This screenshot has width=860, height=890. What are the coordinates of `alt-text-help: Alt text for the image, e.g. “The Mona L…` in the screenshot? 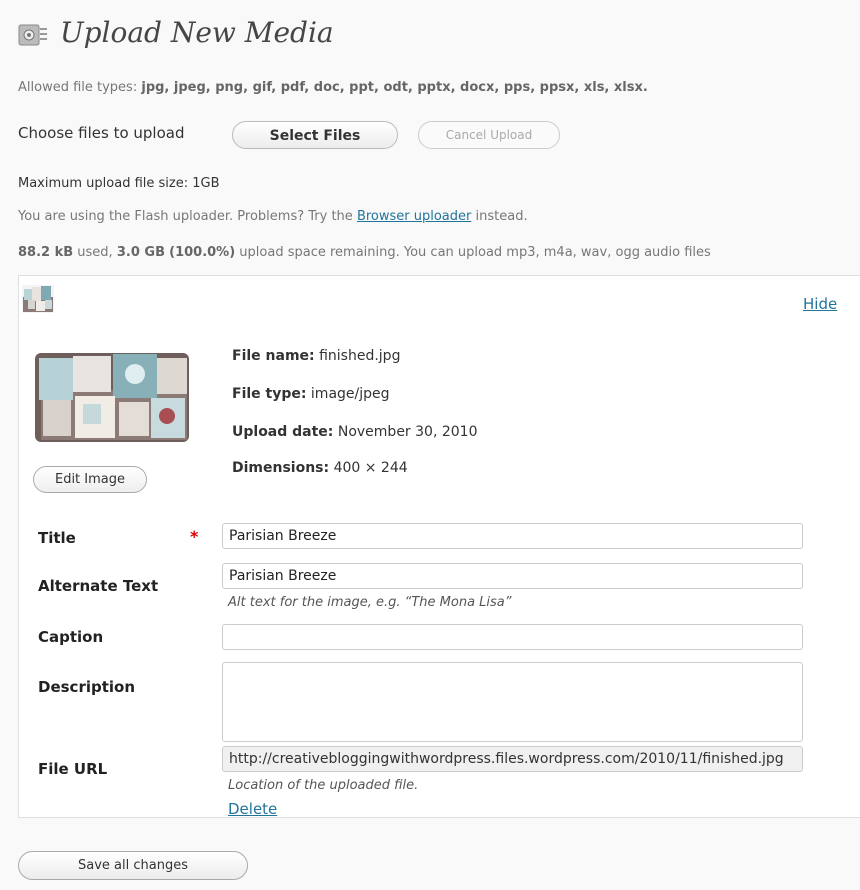 It's located at (370, 602).